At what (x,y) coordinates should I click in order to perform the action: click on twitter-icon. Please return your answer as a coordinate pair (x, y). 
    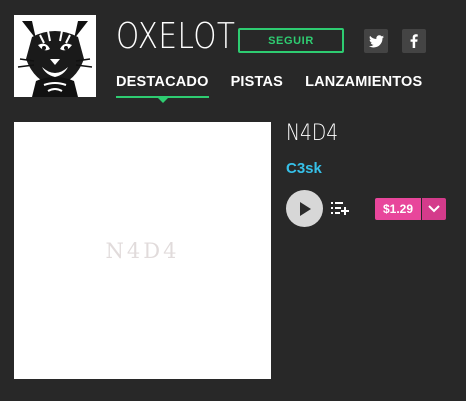
    Looking at the image, I should click on (376, 40).